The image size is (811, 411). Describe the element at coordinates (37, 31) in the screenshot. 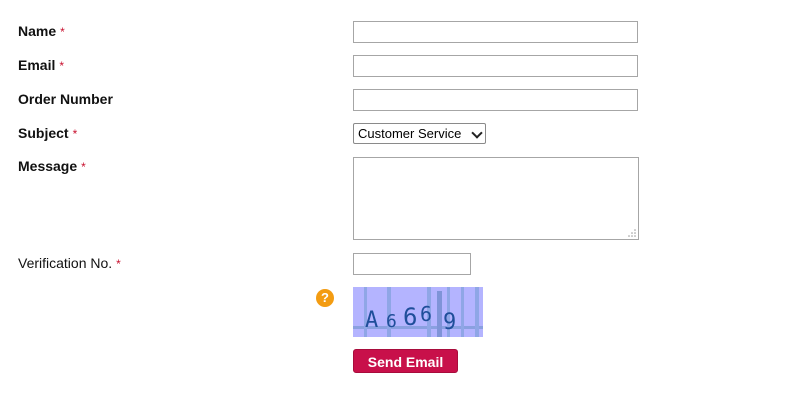

I see `name-label-text: Name` at that location.